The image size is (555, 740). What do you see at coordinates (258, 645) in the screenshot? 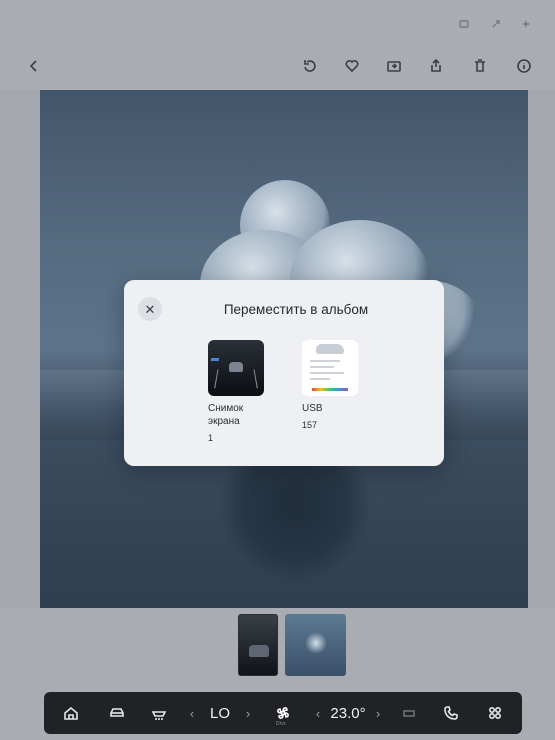
I see `thumbnail-screenshot` at bounding box center [258, 645].